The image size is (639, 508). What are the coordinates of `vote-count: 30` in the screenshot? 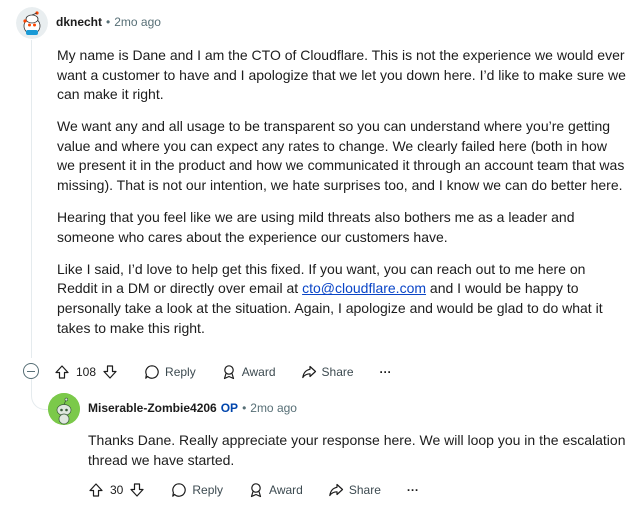 It's located at (117, 490).